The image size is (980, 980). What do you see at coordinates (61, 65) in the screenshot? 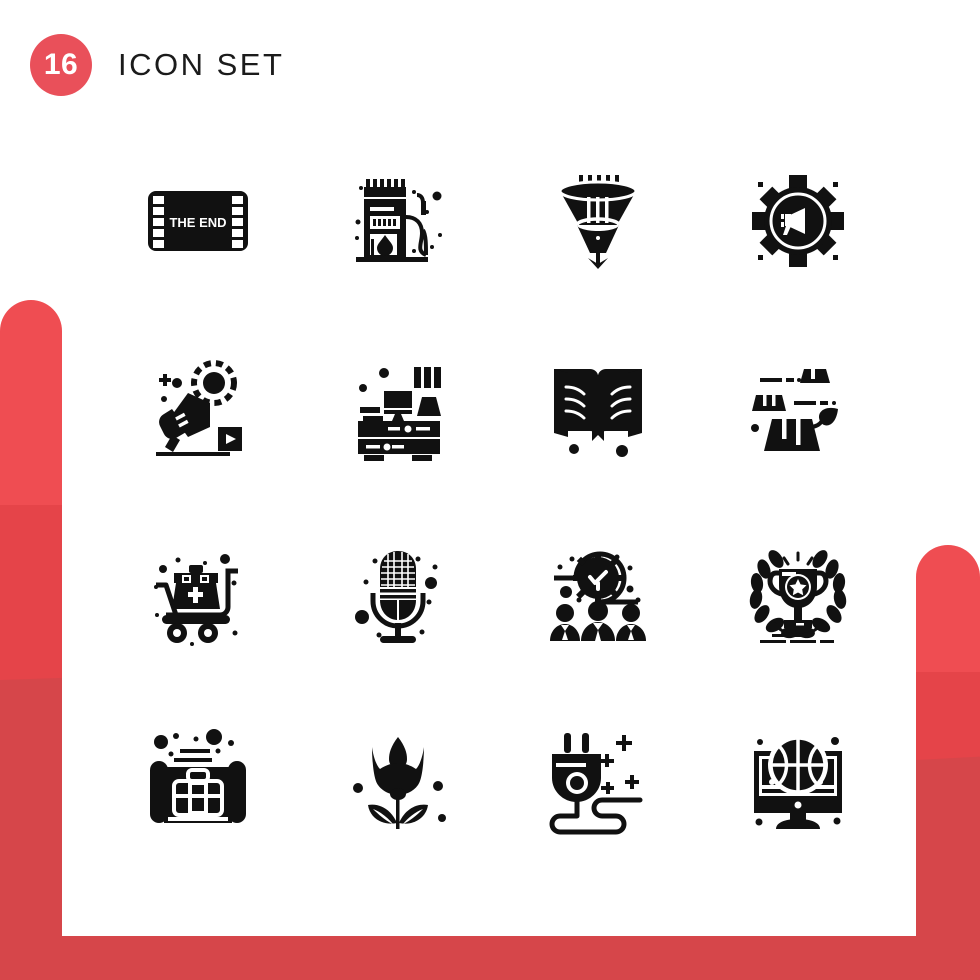
I see `icon-count-badge: 16` at bounding box center [61, 65].